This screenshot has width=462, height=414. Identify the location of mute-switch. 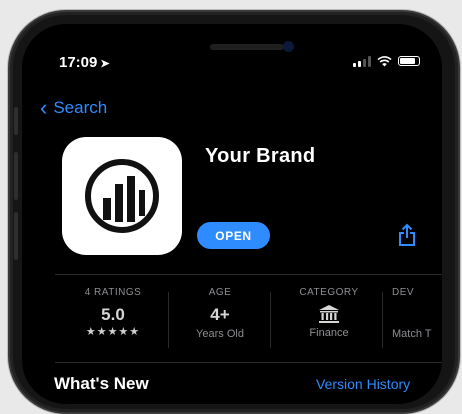
(16, 121).